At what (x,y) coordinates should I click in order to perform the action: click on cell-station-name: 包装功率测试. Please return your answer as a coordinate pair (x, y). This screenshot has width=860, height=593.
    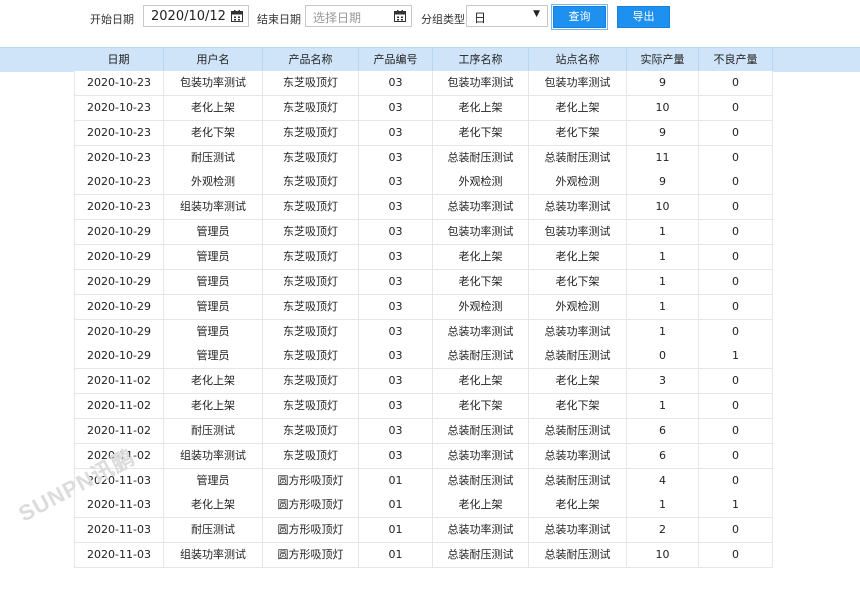
    Looking at the image, I should click on (578, 83).